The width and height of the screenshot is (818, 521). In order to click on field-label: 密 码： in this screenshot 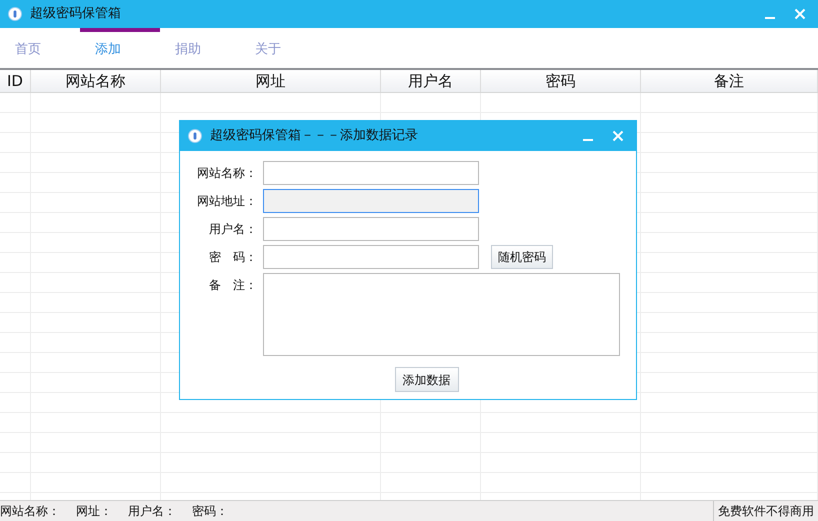, I will do `click(232, 257)`.